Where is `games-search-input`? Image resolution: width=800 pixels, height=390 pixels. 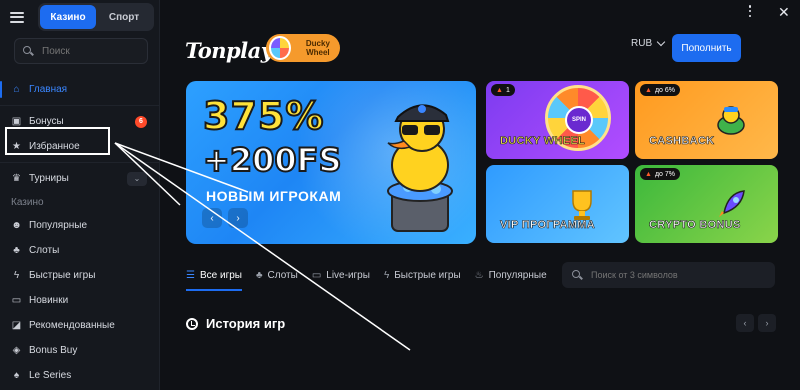
games-search-input is located at coordinates (676, 275).